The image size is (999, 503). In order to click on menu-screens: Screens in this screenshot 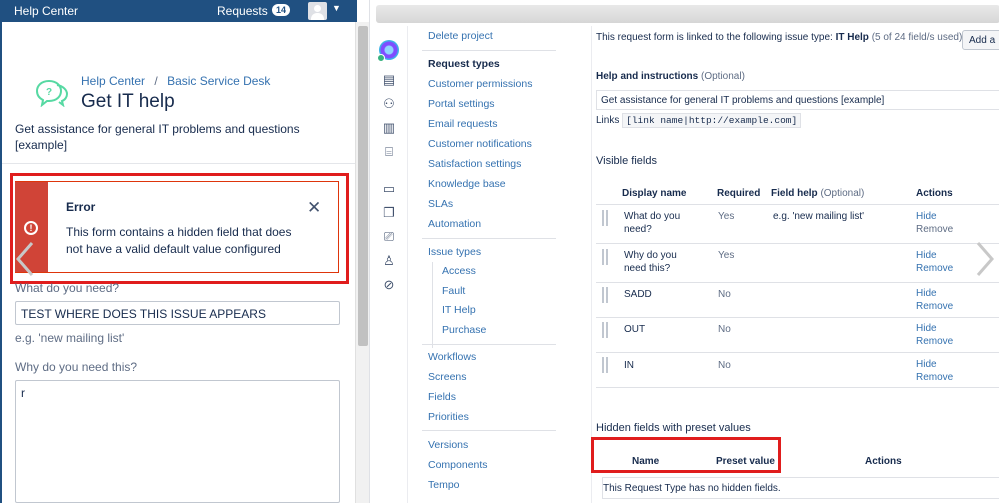, I will do `click(447, 377)`.